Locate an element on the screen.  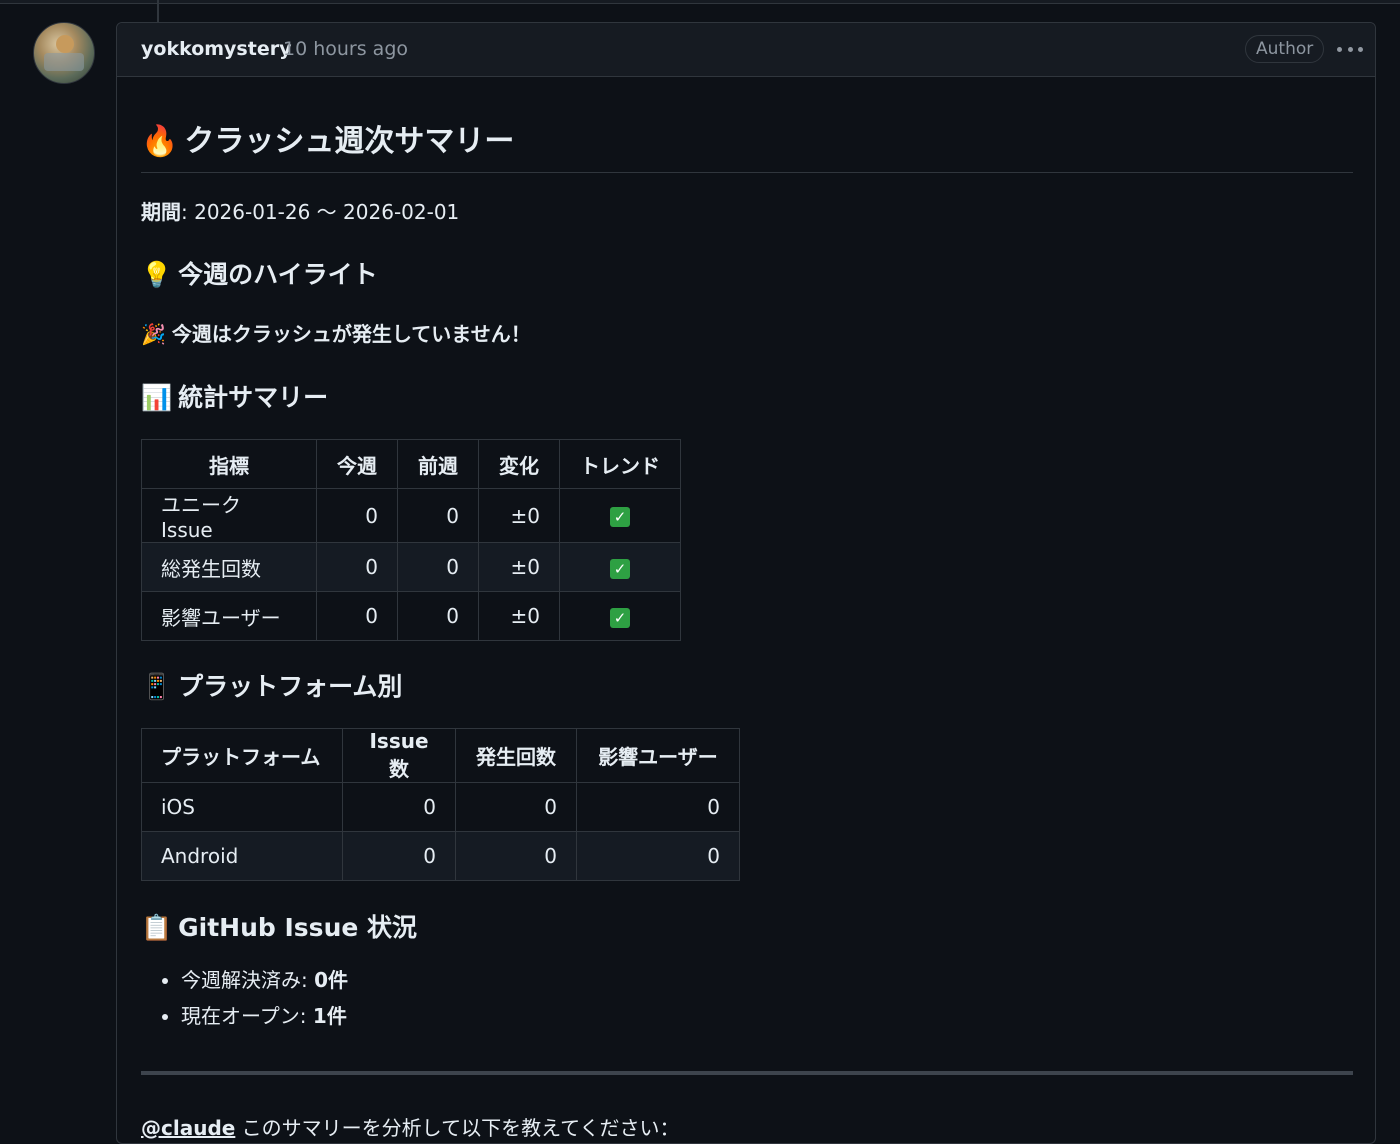
col-change: 変化 is located at coordinates (519, 464).